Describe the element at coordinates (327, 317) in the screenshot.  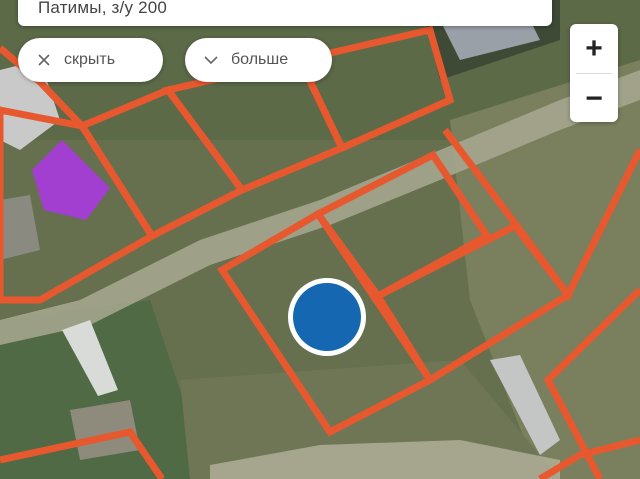
I see `location-marker` at that location.